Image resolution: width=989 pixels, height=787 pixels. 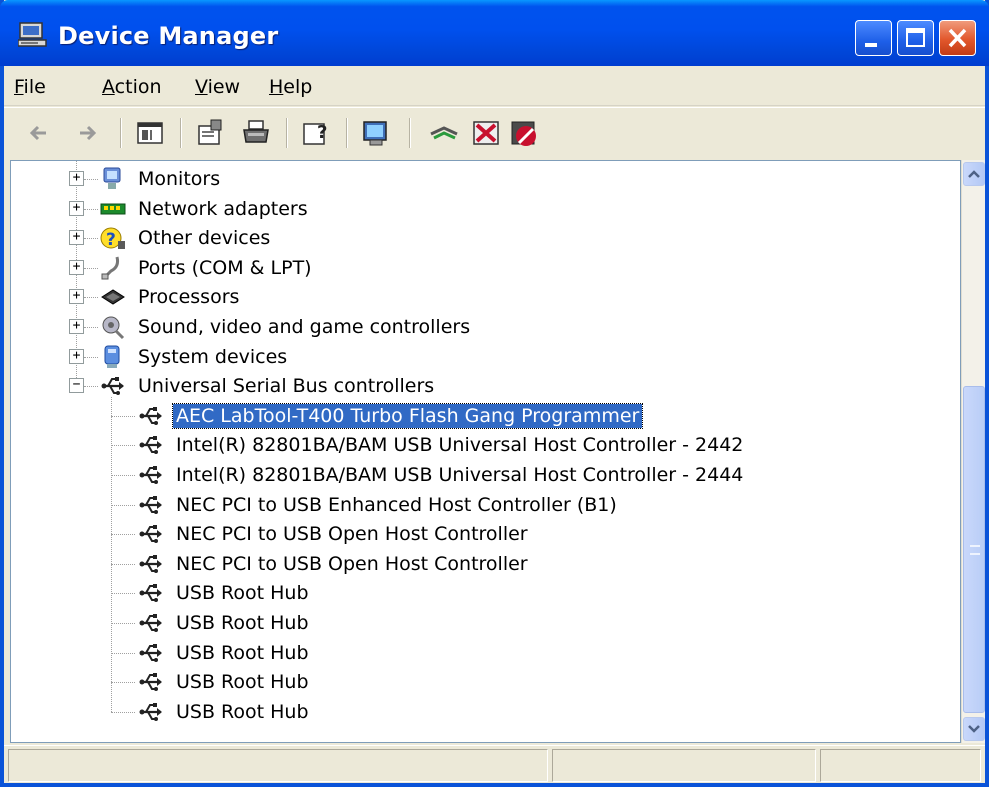 What do you see at coordinates (217, 87) in the screenshot?
I see `menu-view: View` at bounding box center [217, 87].